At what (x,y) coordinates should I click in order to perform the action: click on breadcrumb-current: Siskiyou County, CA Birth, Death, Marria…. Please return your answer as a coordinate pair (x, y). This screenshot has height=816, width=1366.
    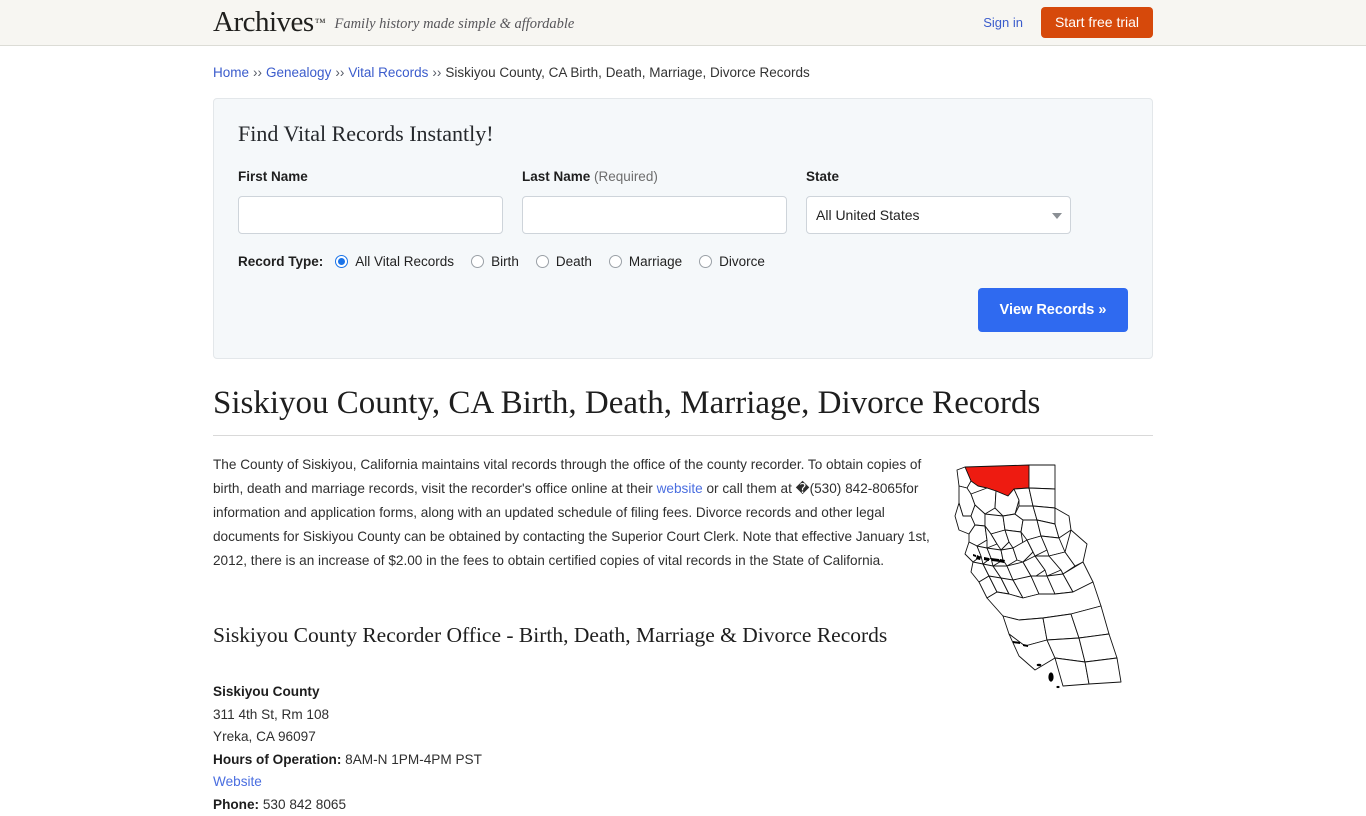
    Looking at the image, I should click on (627, 72).